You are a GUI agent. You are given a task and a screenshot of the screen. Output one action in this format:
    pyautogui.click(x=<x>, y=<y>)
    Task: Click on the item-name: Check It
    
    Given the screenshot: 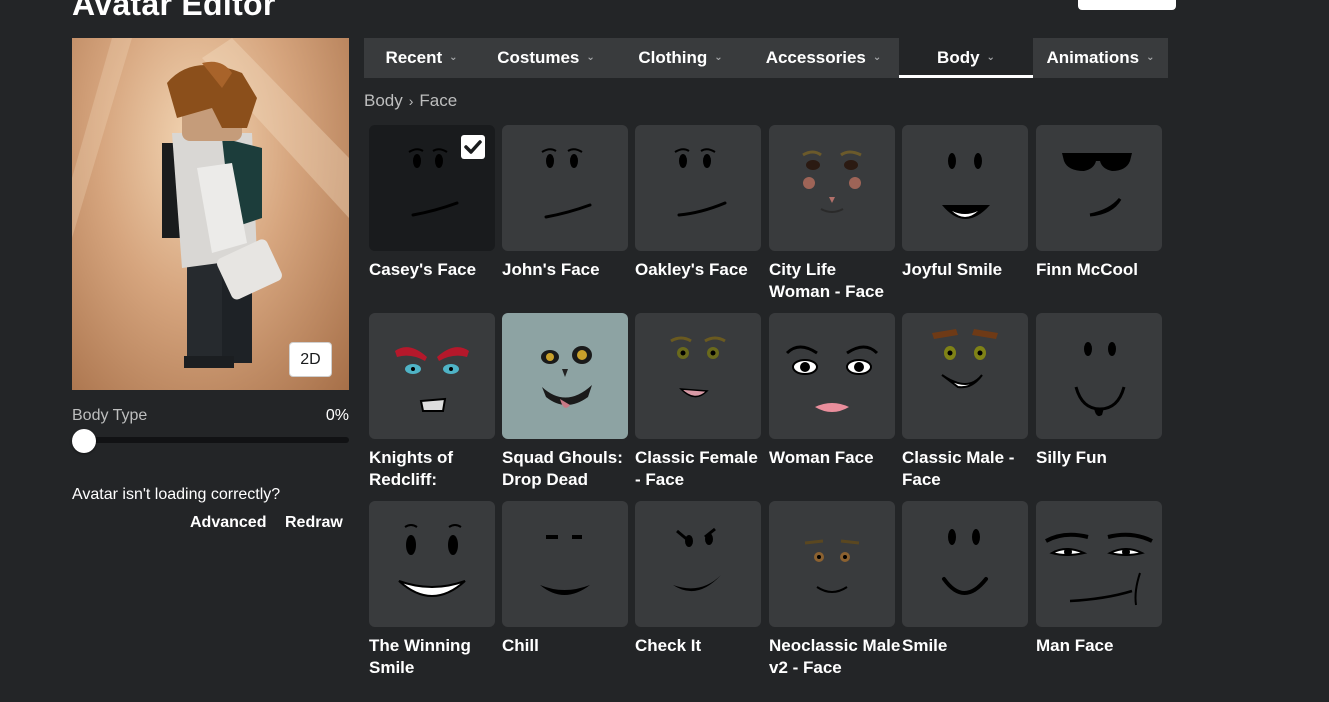 What is the action you would take?
    pyautogui.click(x=701, y=646)
    